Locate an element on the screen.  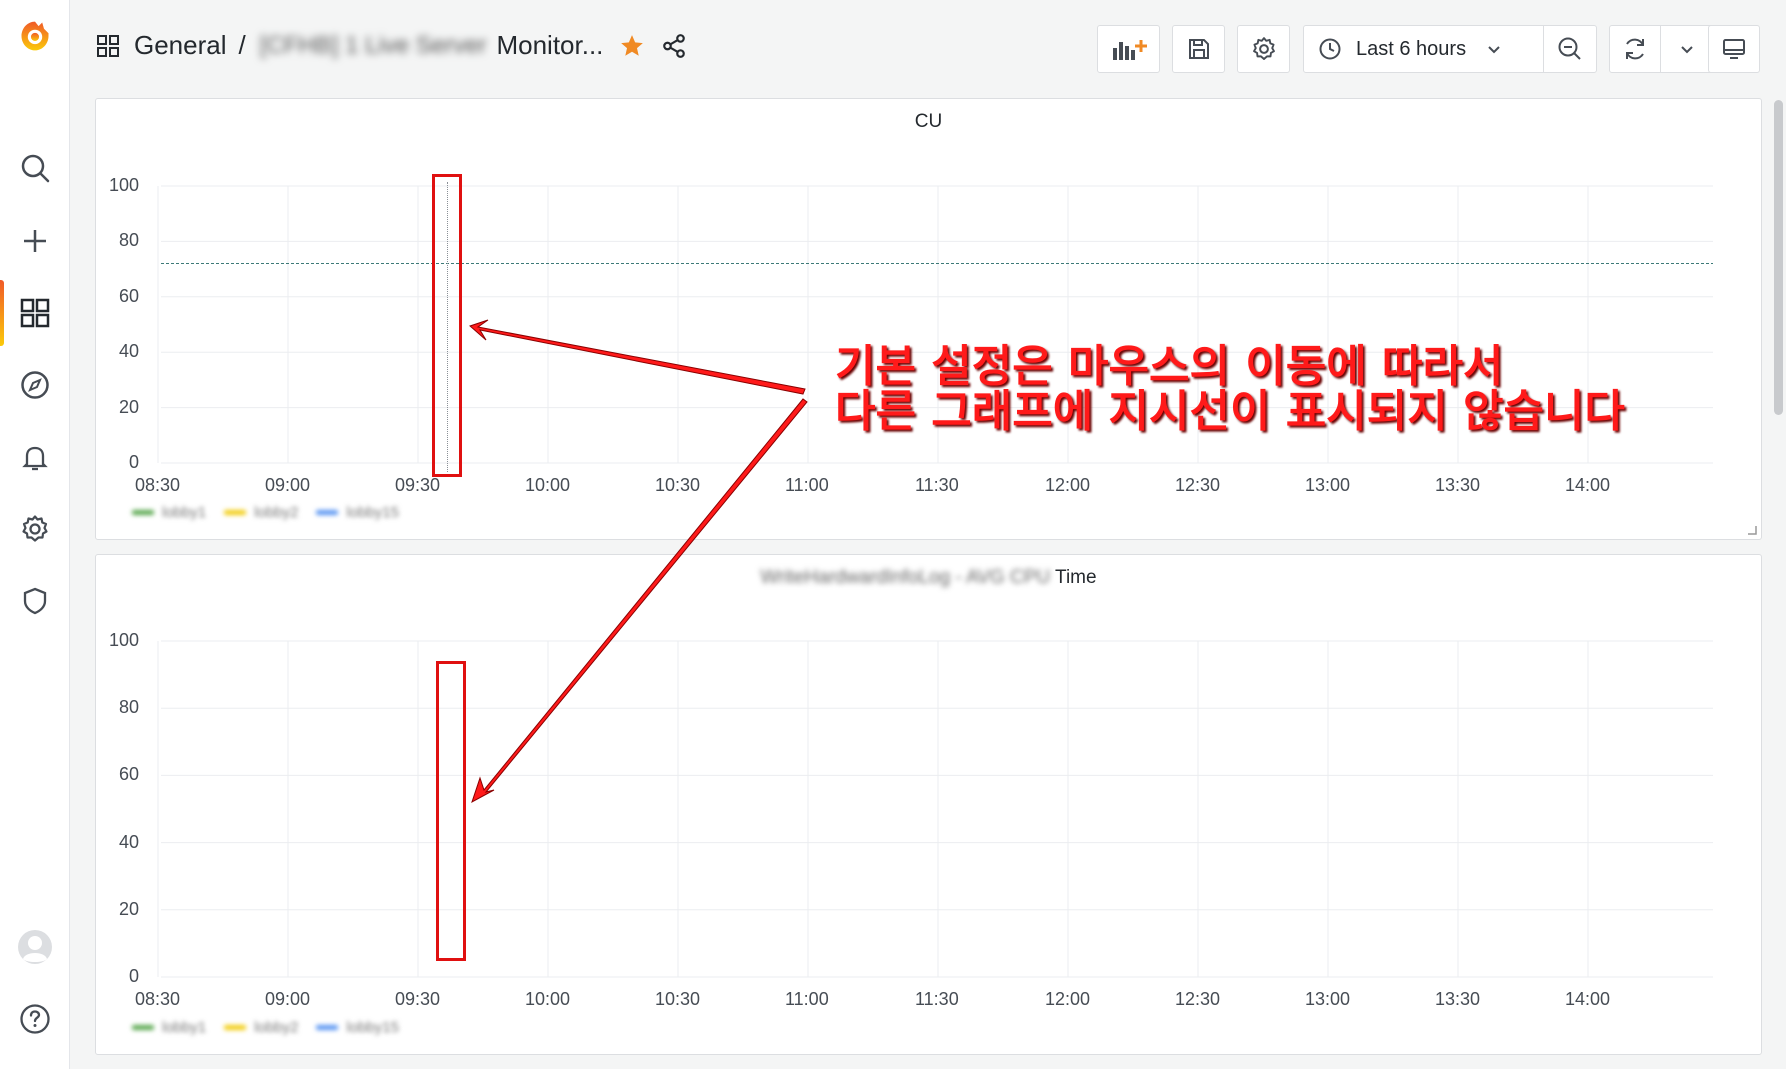
arrow-to-top-graph is located at coordinates (637, 357).